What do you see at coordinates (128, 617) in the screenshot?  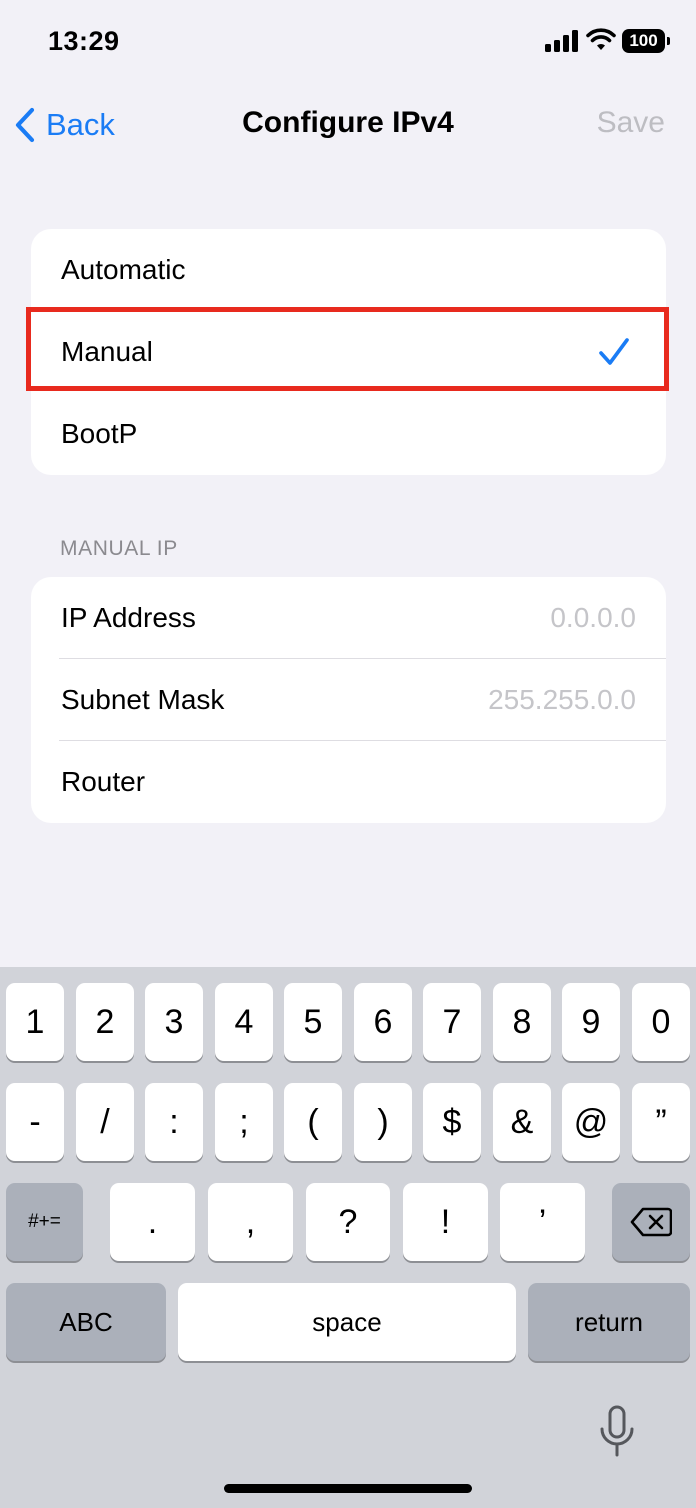 I see `field-label: IP Address` at bounding box center [128, 617].